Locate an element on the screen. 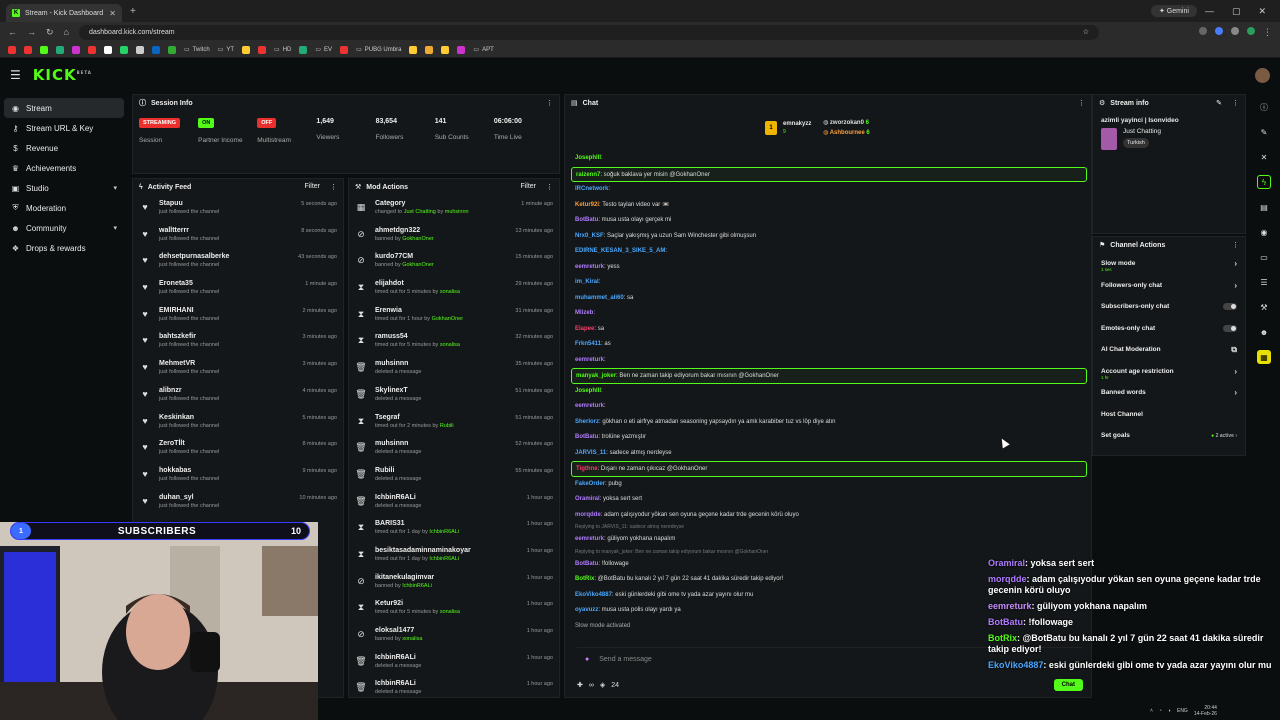  pencil-icon: ✎ is located at coordinates (1264, 132).